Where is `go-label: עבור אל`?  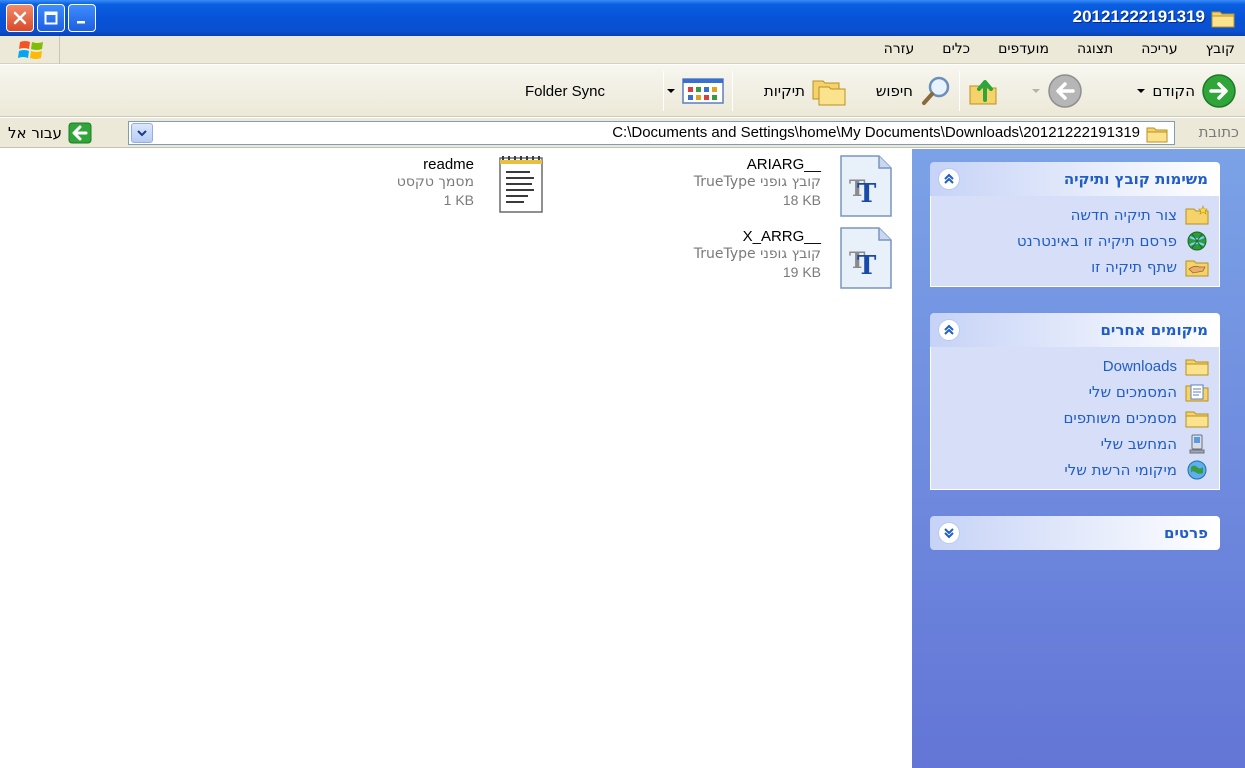 go-label: עבור אל is located at coordinates (35, 133).